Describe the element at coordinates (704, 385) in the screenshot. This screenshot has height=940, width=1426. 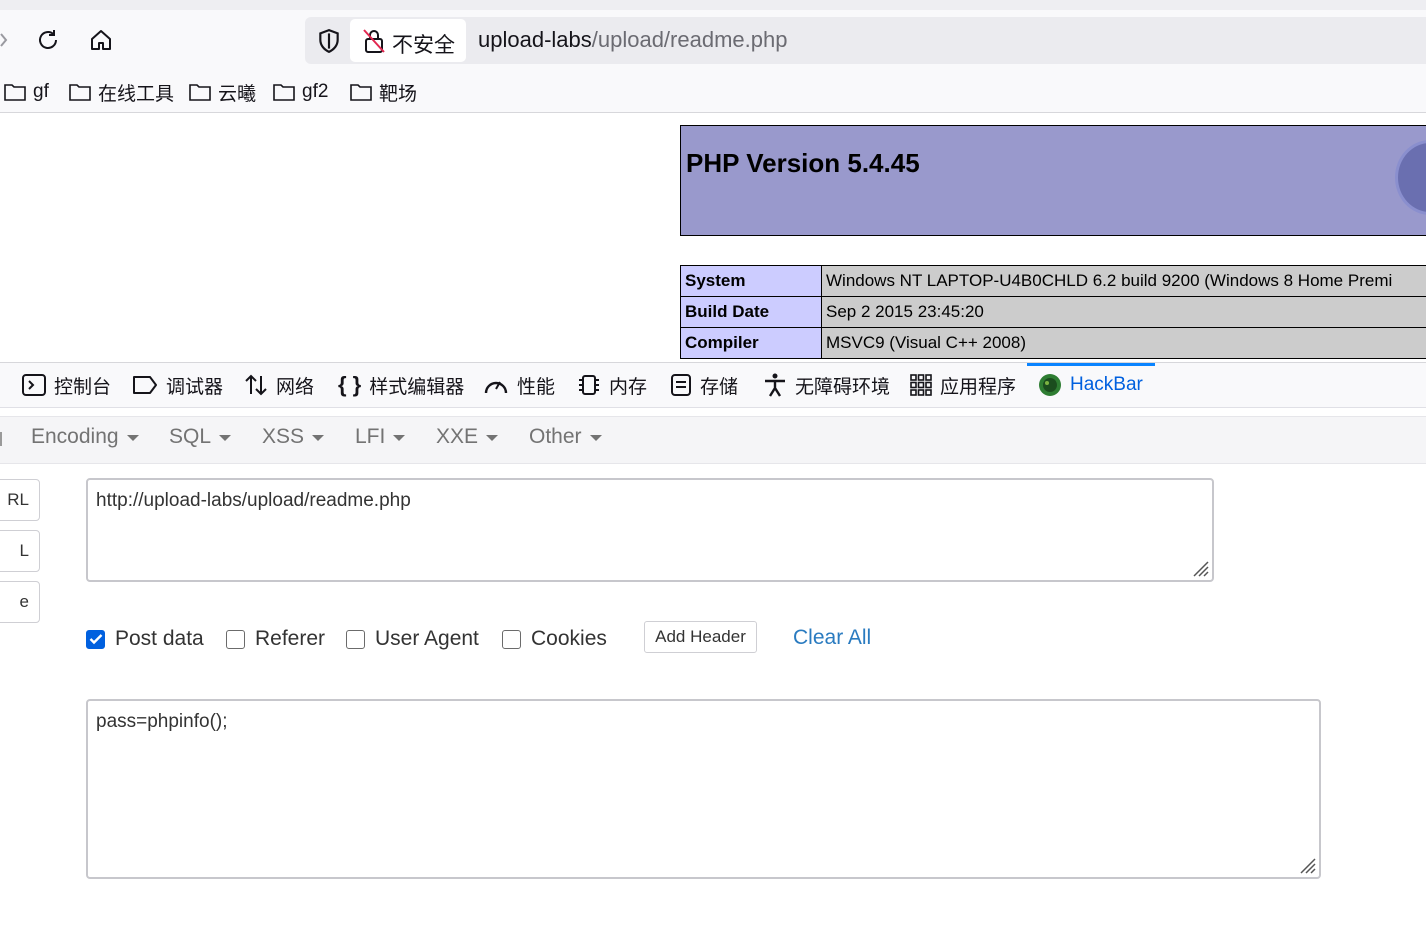
I see `tab-storage: 存储` at that location.